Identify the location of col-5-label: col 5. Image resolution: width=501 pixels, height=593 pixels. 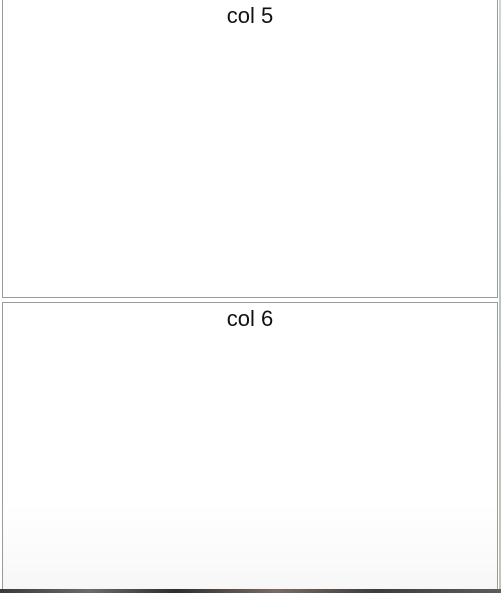
(250, 15).